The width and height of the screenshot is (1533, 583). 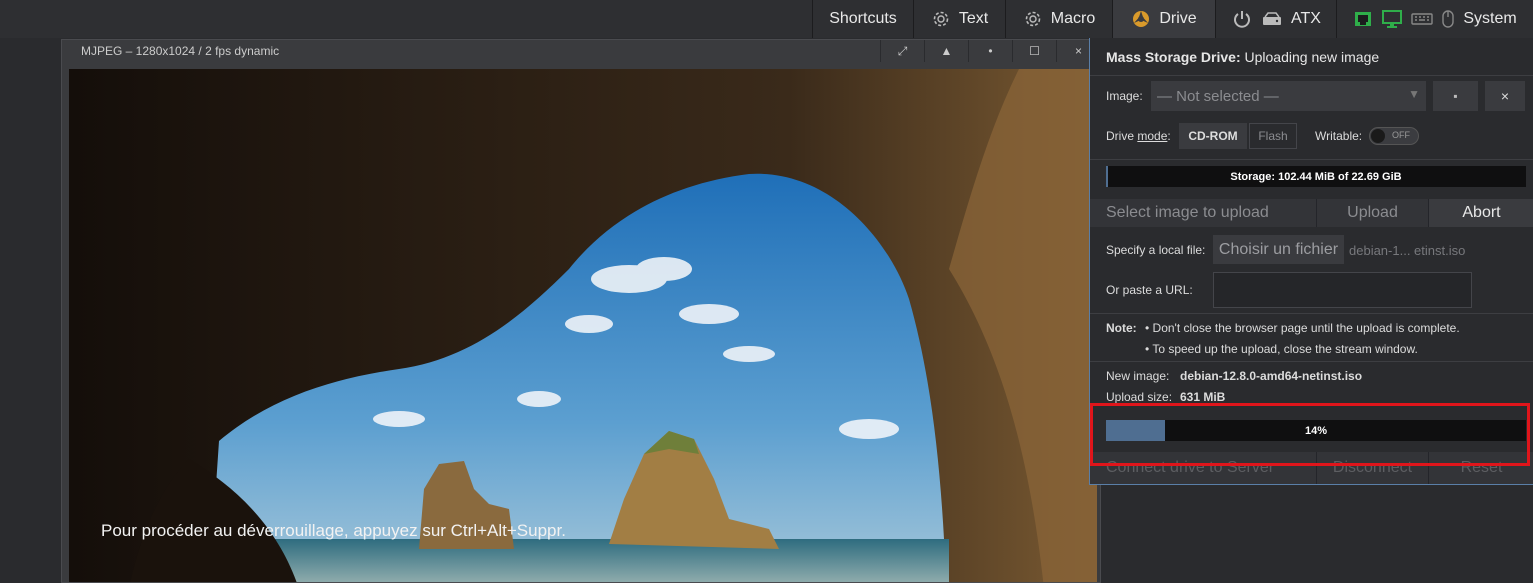 What do you see at coordinates (902, 51) in the screenshot?
I see `fullscreen-button: ⤢` at bounding box center [902, 51].